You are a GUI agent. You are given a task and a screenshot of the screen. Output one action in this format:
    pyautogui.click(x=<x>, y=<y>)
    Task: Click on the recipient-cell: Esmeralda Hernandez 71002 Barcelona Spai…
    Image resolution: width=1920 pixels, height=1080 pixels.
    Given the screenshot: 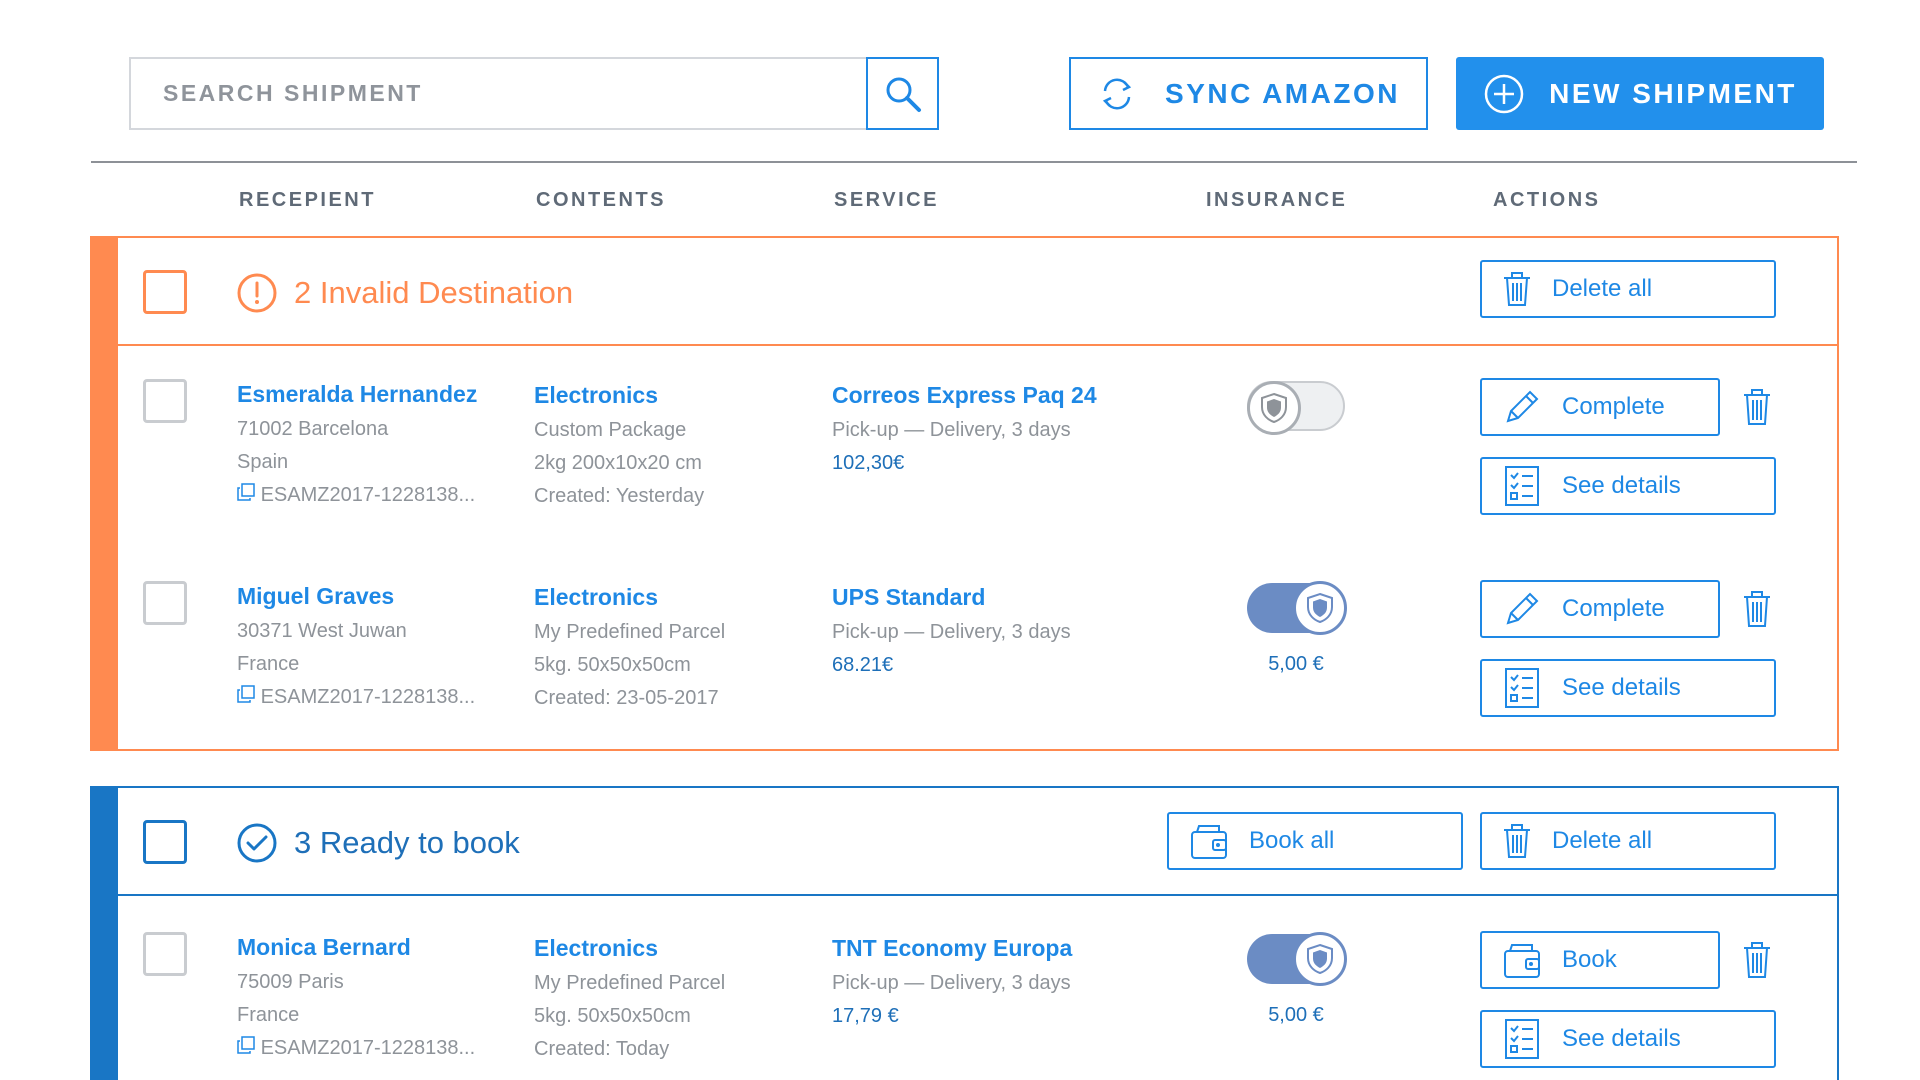 What is the action you would take?
    pyautogui.click(x=357, y=445)
    